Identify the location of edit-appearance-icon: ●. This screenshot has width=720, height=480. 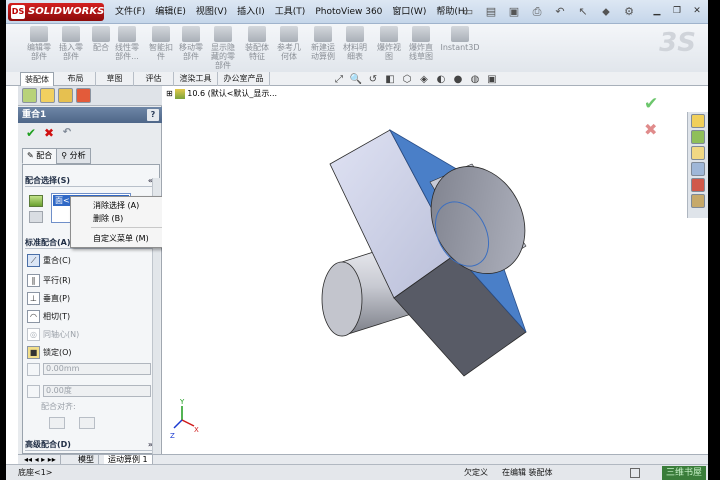
(458, 80).